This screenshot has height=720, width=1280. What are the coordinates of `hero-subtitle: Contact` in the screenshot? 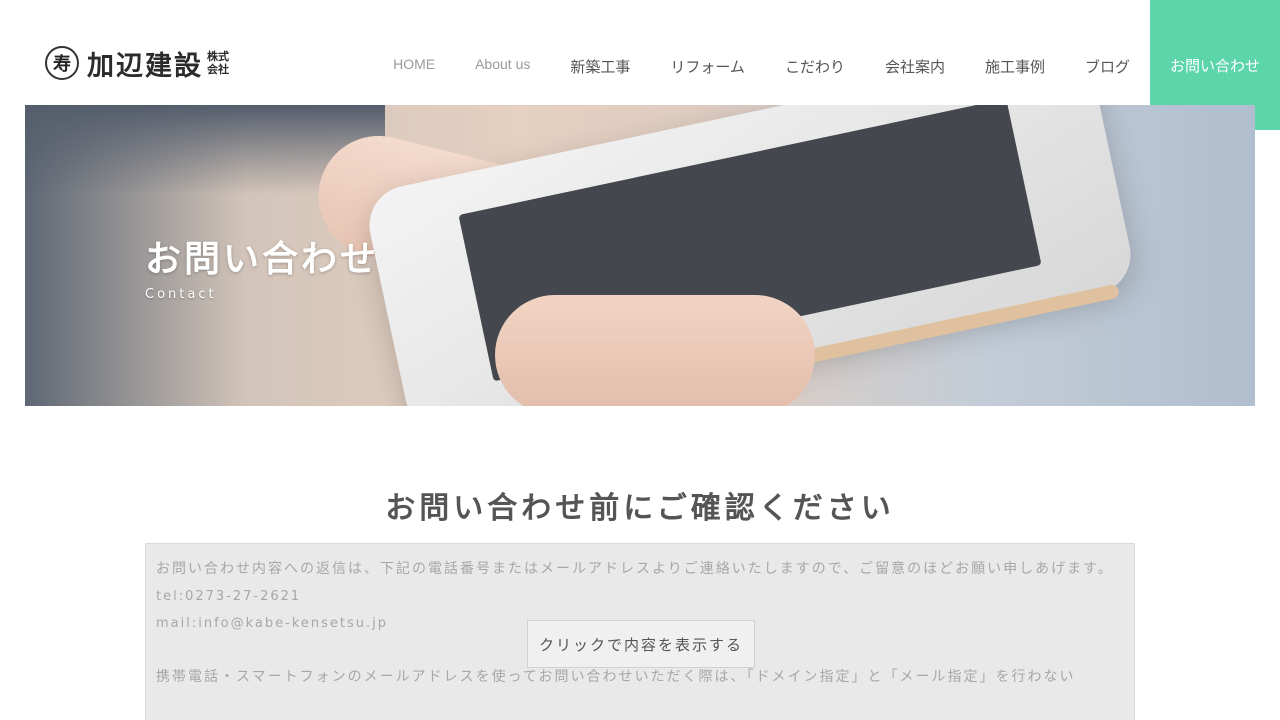 It's located at (181, 294).